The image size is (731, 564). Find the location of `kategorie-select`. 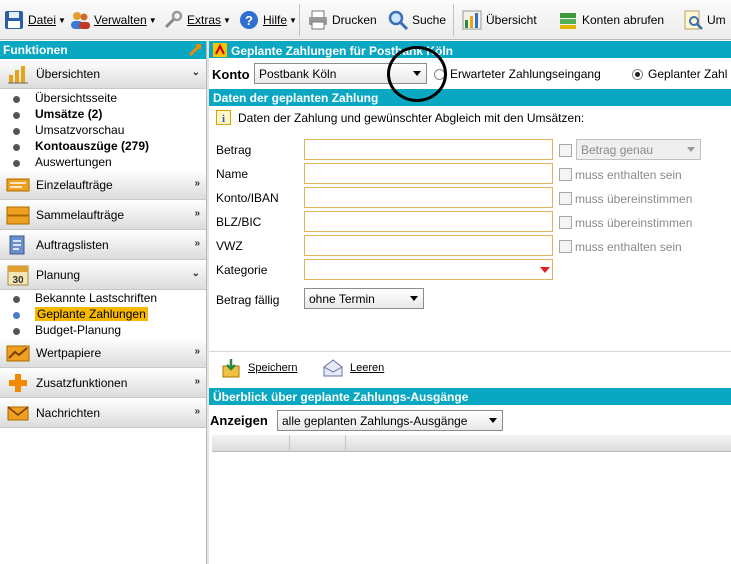

kategorie-select is located at coordinates (428, 269).